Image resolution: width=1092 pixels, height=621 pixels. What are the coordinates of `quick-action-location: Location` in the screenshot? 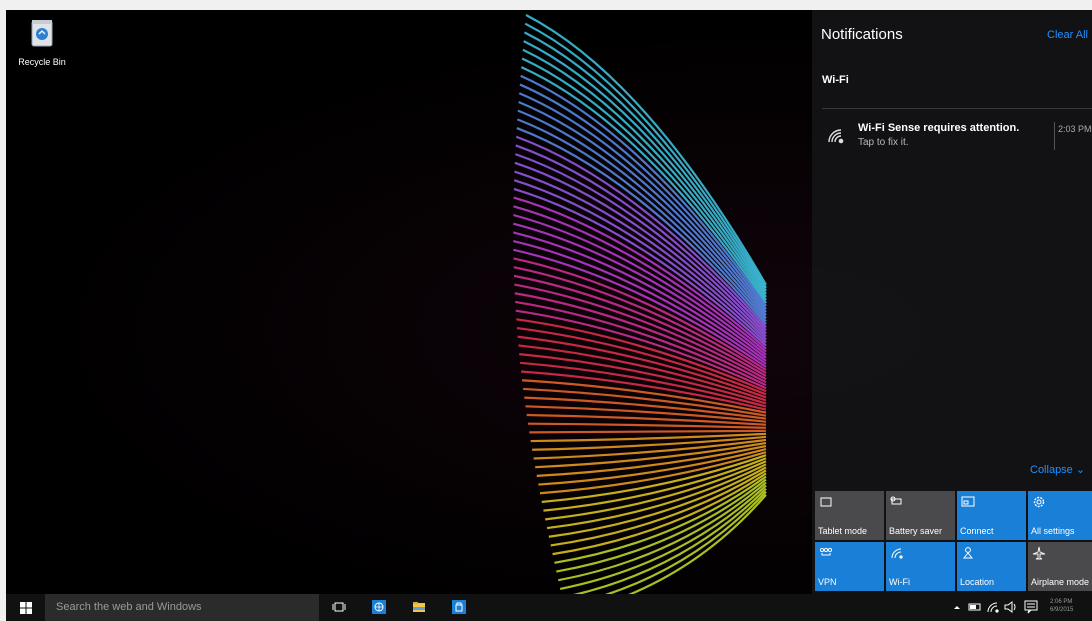 It's located at (991, 566).